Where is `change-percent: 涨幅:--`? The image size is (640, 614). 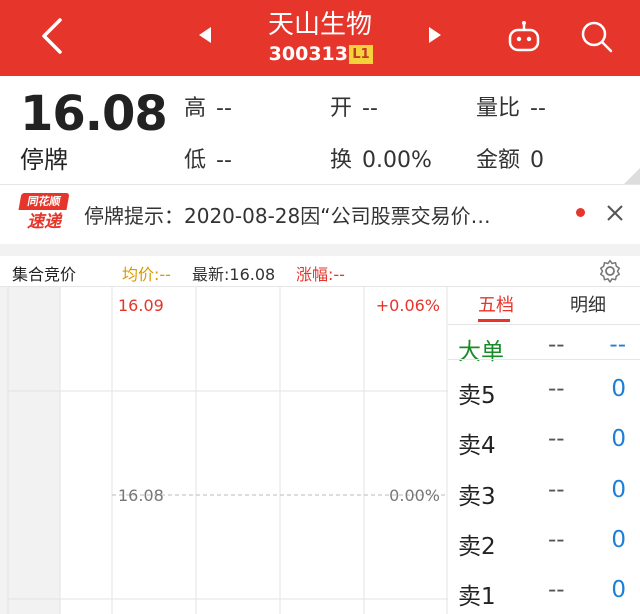 change-percent: 涨幅:-- is located at coordinates (320, 274).